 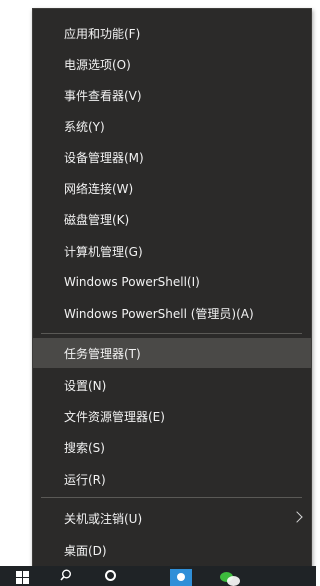 What do you see at coordinates (102, 353) in the screenshot?
I see `menu-item-label: 任务管理器(T)` at bounding box center [102, 353].